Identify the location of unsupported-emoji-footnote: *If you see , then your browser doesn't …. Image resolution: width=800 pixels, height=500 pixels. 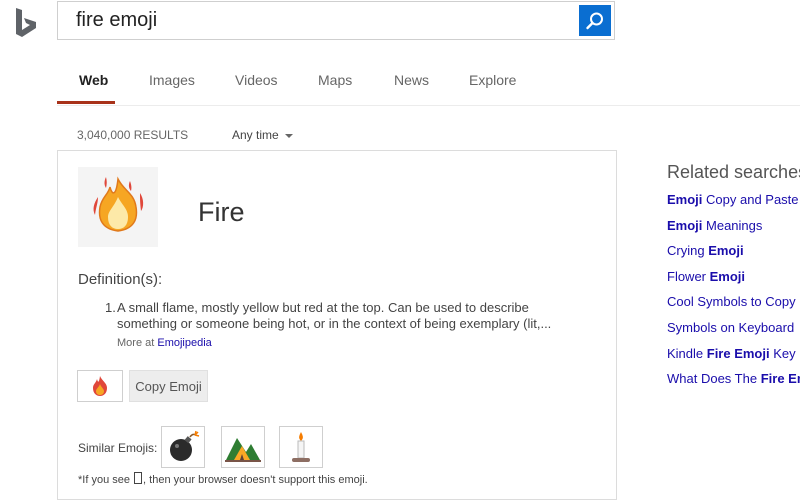
(223, 479).